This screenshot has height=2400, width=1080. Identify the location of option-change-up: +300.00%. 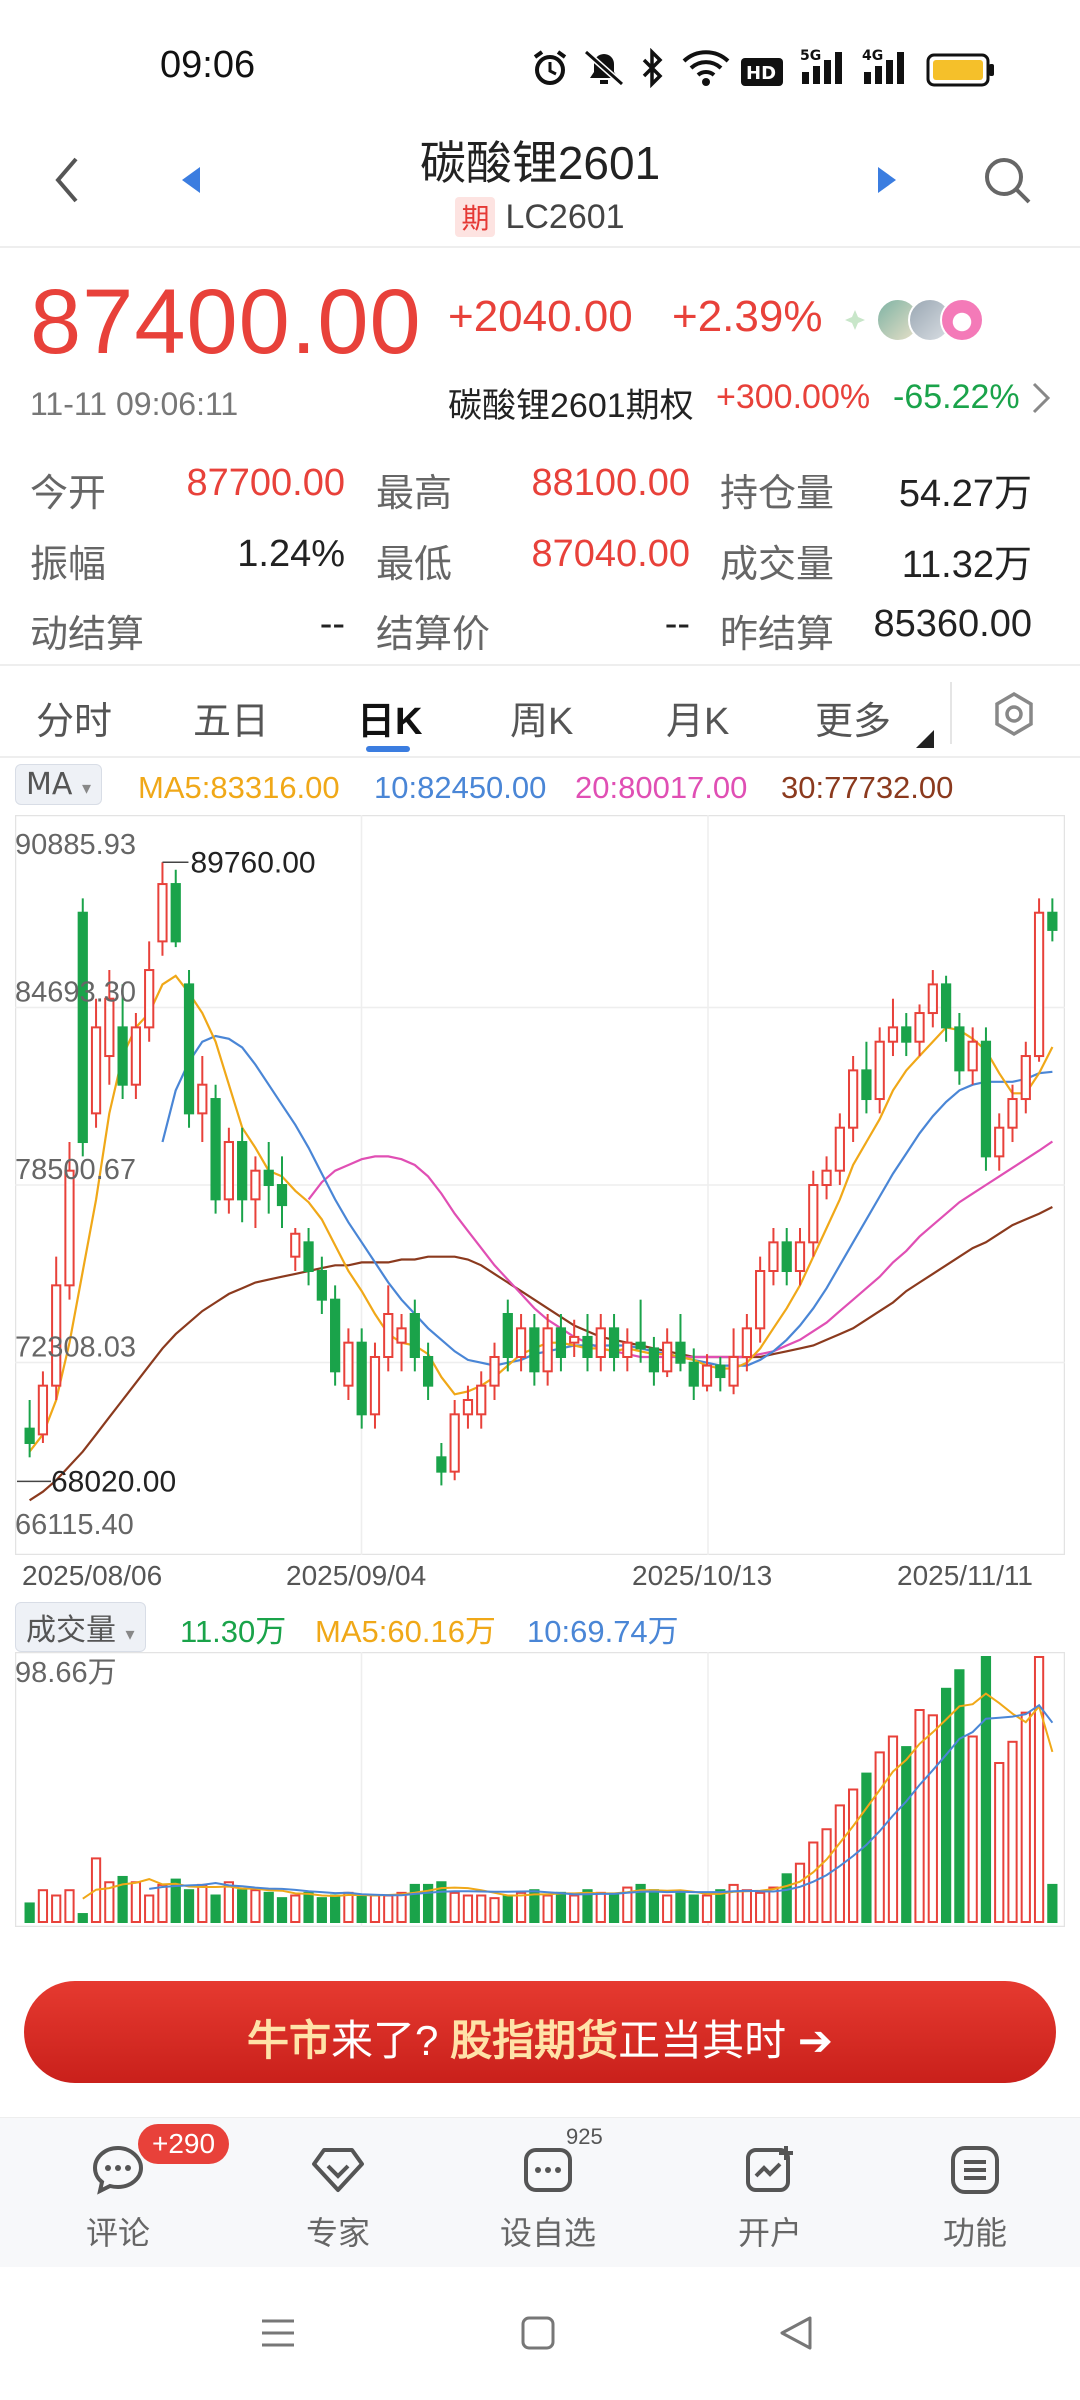
(793, 397).